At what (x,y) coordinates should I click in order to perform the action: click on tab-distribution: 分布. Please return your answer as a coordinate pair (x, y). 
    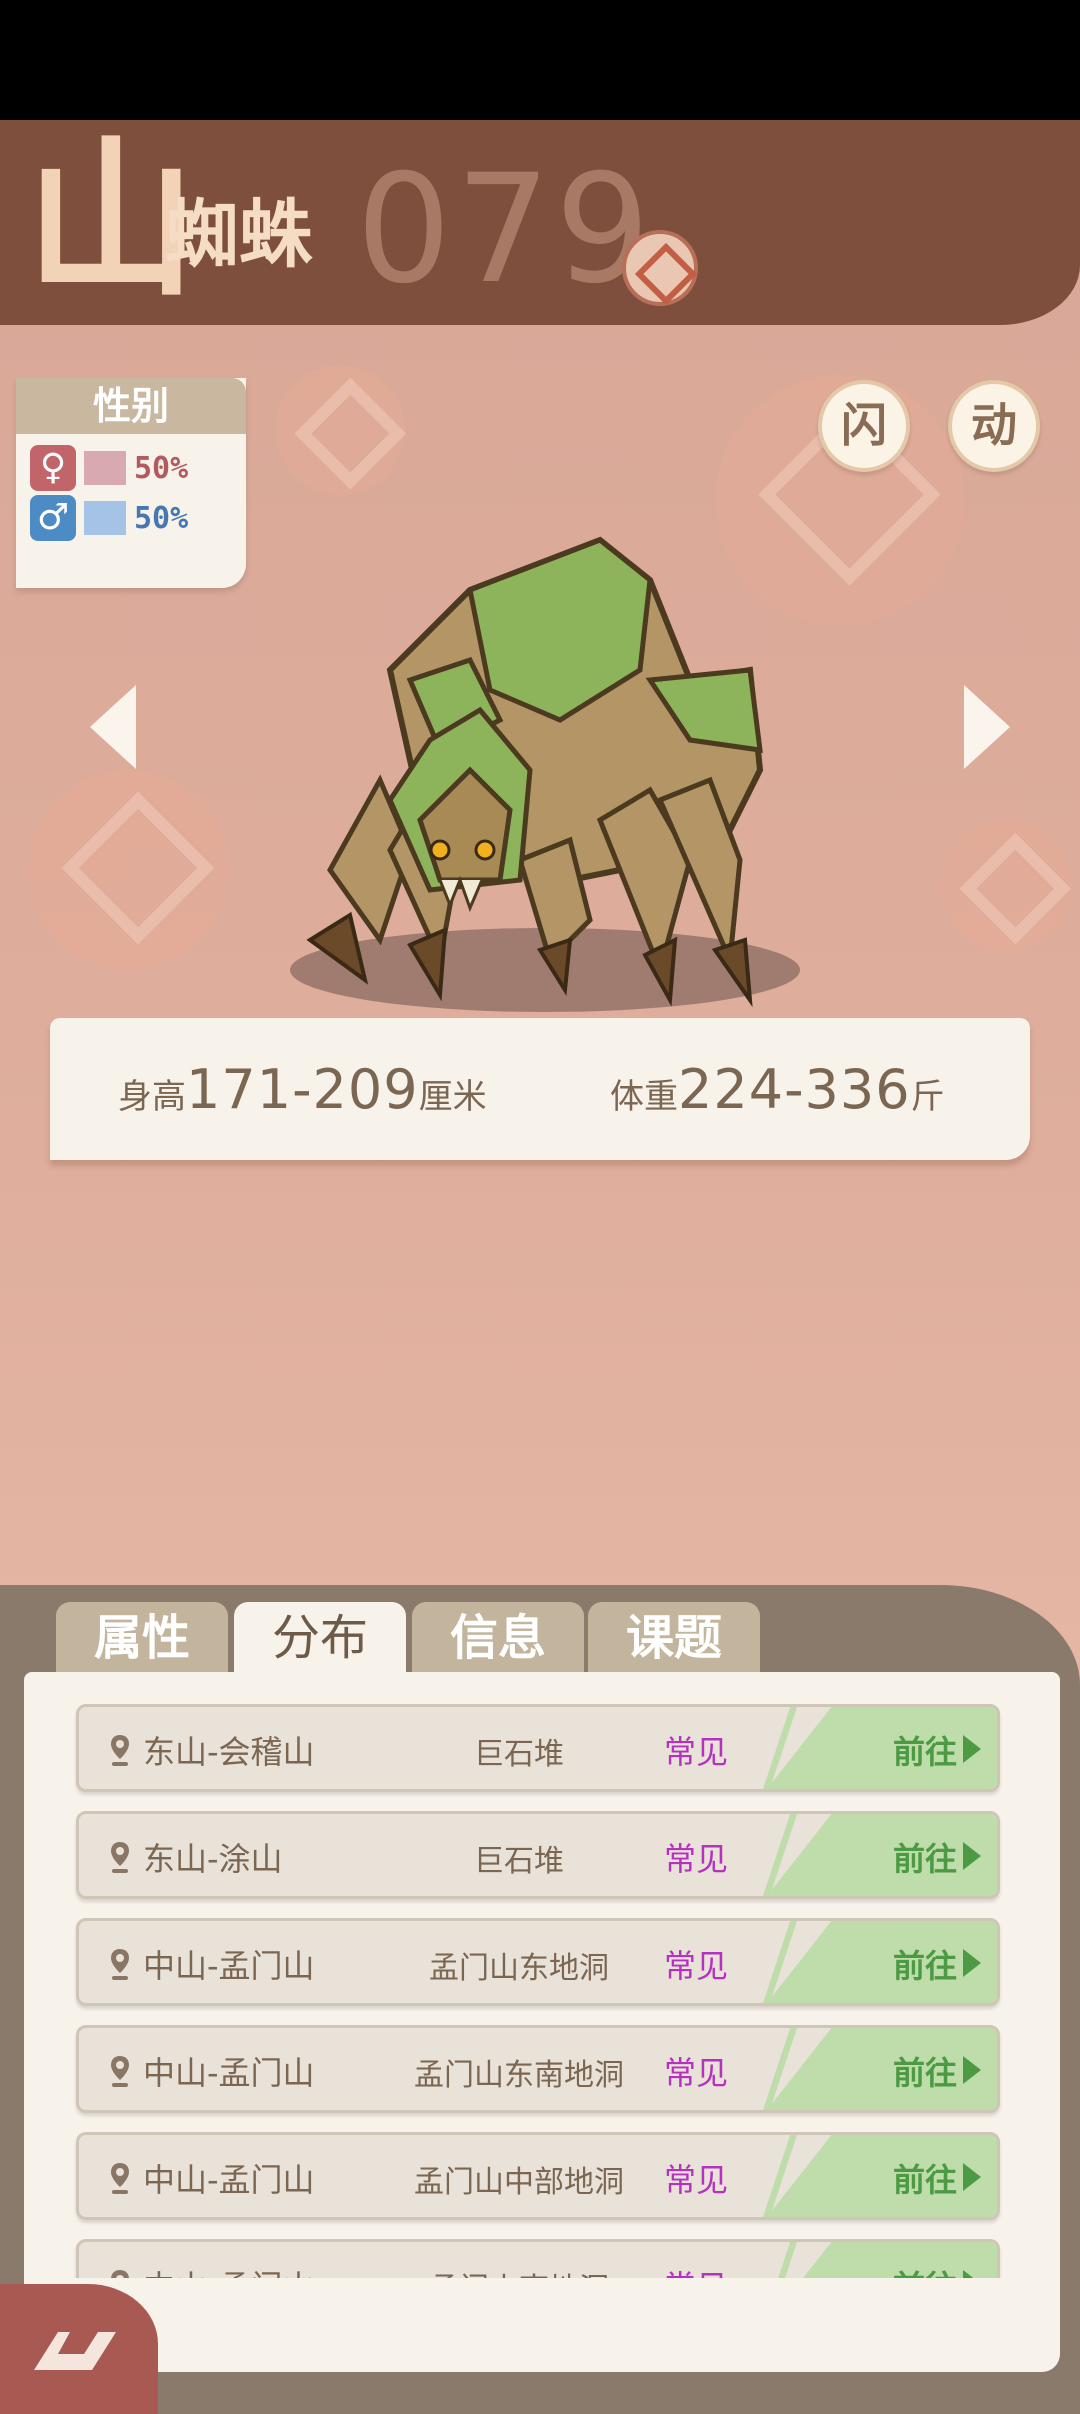
    Looking at the image, I should click on (320, 1638).